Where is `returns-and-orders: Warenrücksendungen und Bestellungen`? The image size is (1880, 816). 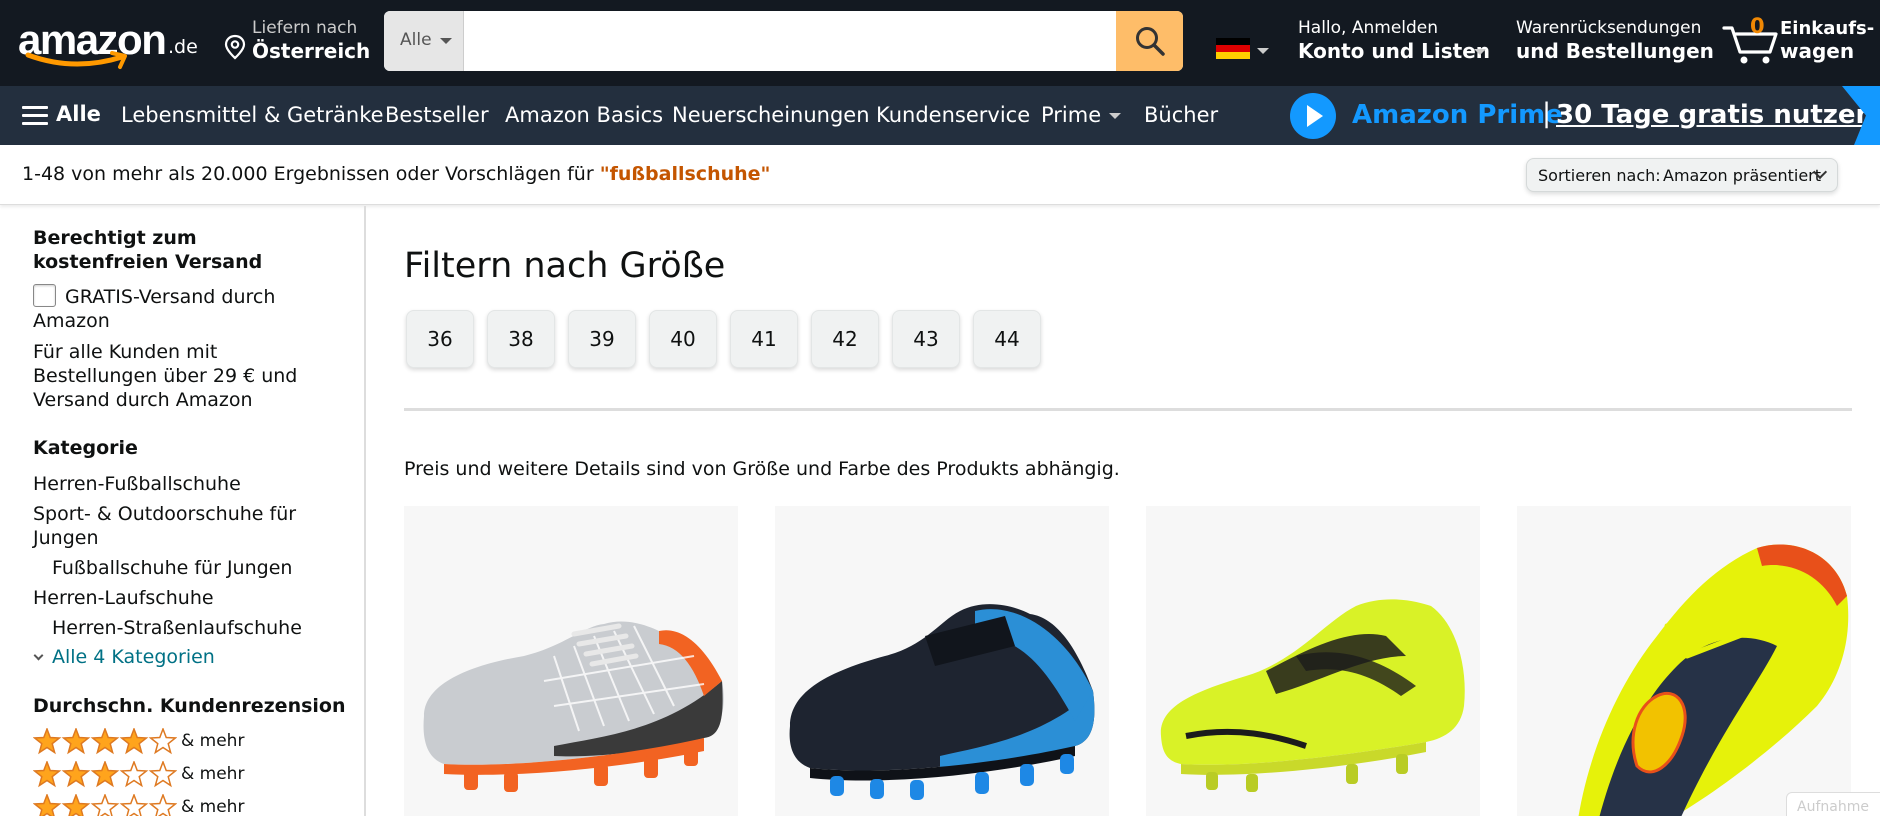
returns-and-orders: Warenrücksendungen und Bestellungen is located at coordinates (1615, 43).